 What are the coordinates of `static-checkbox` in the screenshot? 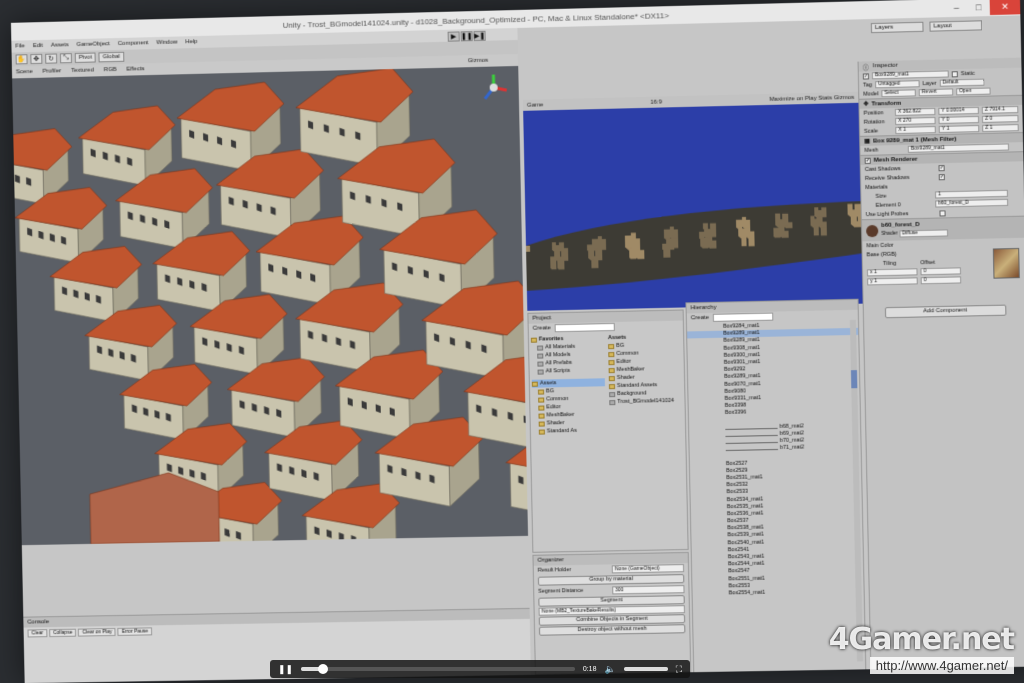 It's located at (955, 74).